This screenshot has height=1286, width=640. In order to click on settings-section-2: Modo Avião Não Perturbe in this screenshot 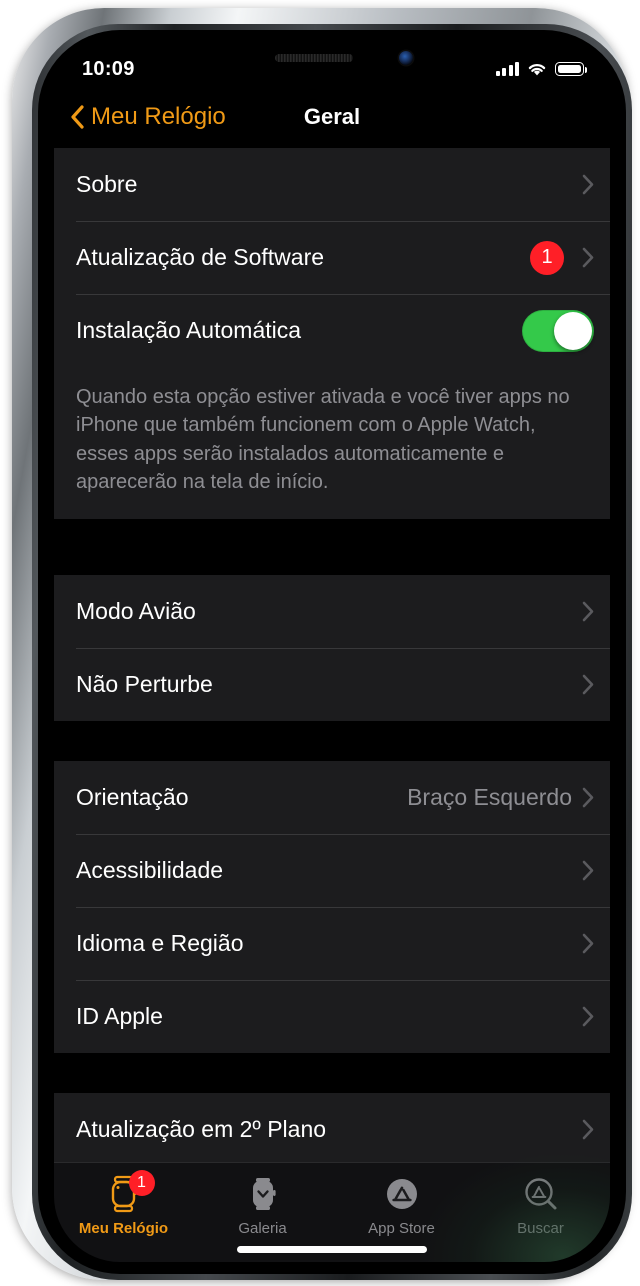, I will do `click(332, 647)`.